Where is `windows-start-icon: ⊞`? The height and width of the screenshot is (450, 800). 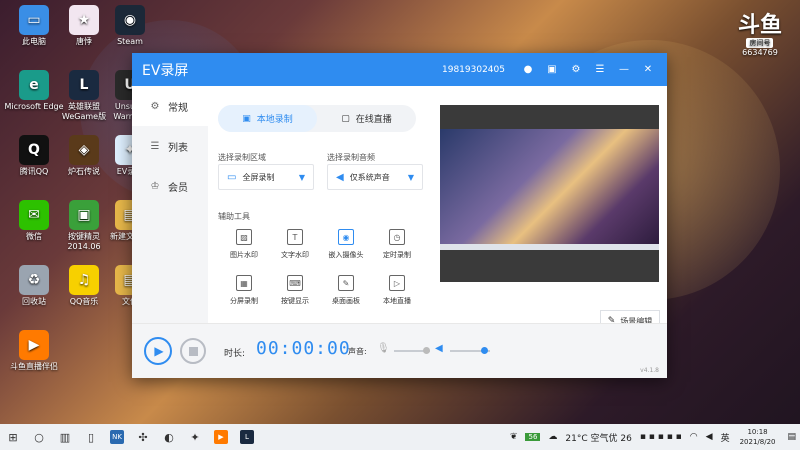
windows-start-icon: ⊞ is located at coordinates (13, 437).